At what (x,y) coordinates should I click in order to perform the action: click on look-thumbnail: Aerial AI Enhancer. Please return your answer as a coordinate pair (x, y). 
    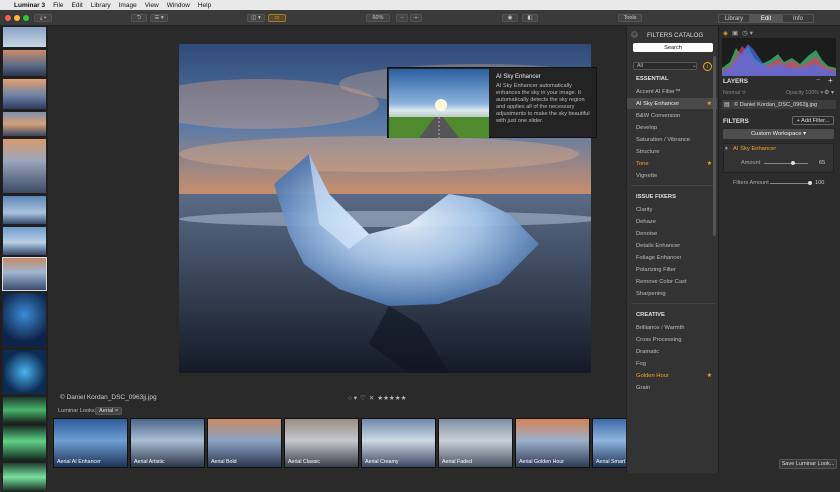
    Looking at the image, I should click on (90, 443).